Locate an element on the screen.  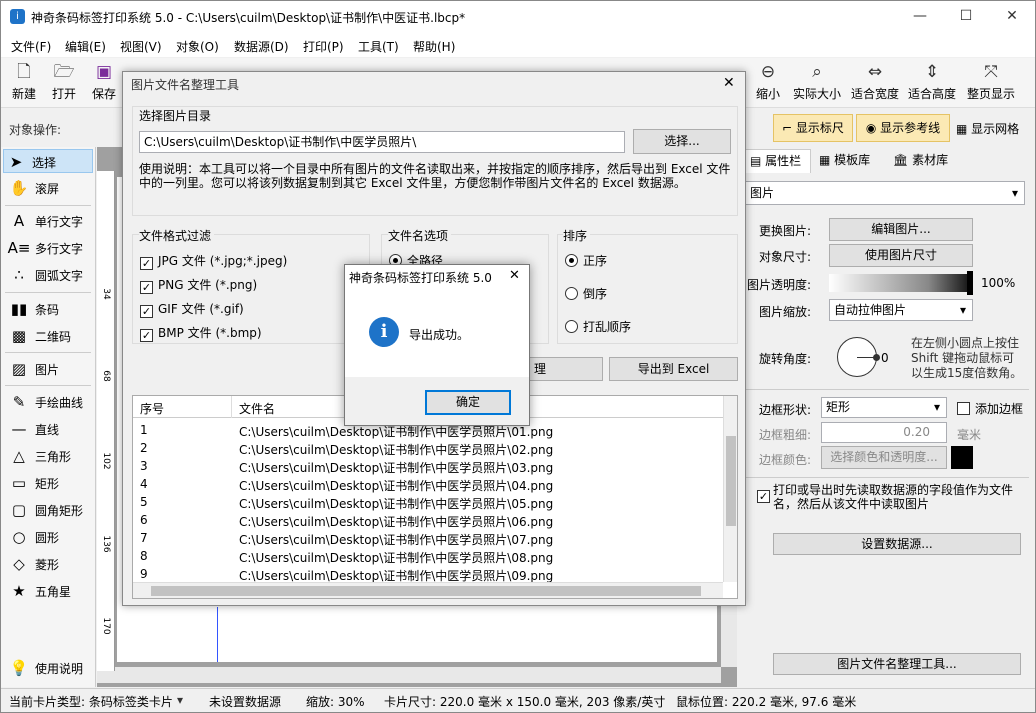
filter-gif-checkbox: ✓ GIF 文件 (*.gif) is located at coordinates (192, 309).